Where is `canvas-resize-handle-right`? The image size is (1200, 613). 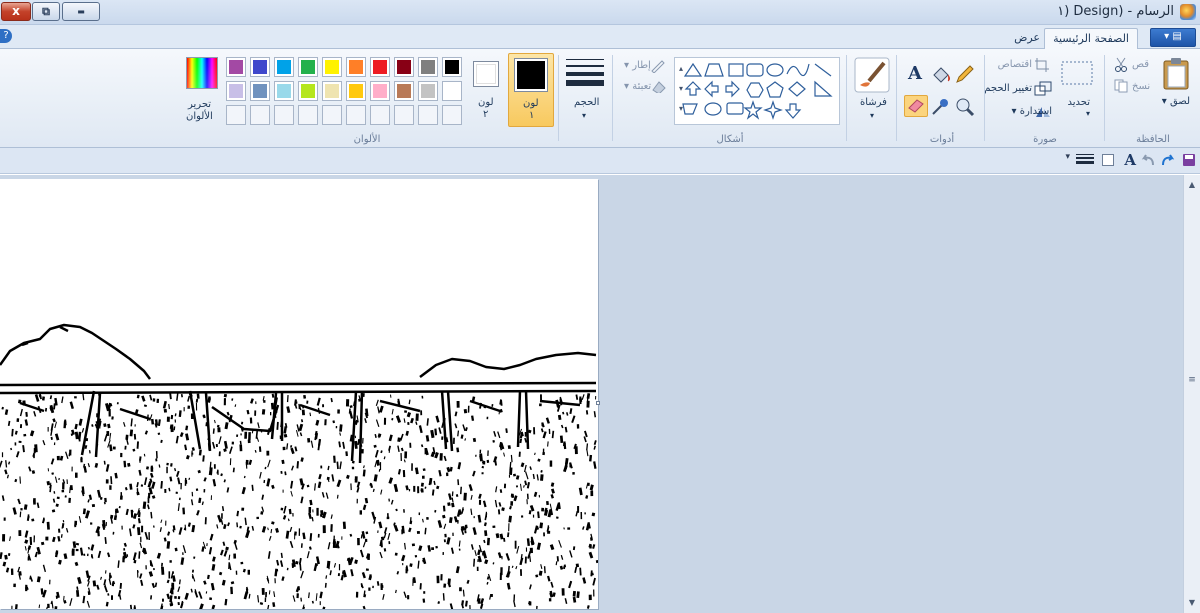 canvas-resize-handle-right is located at coordinates (598, 403).